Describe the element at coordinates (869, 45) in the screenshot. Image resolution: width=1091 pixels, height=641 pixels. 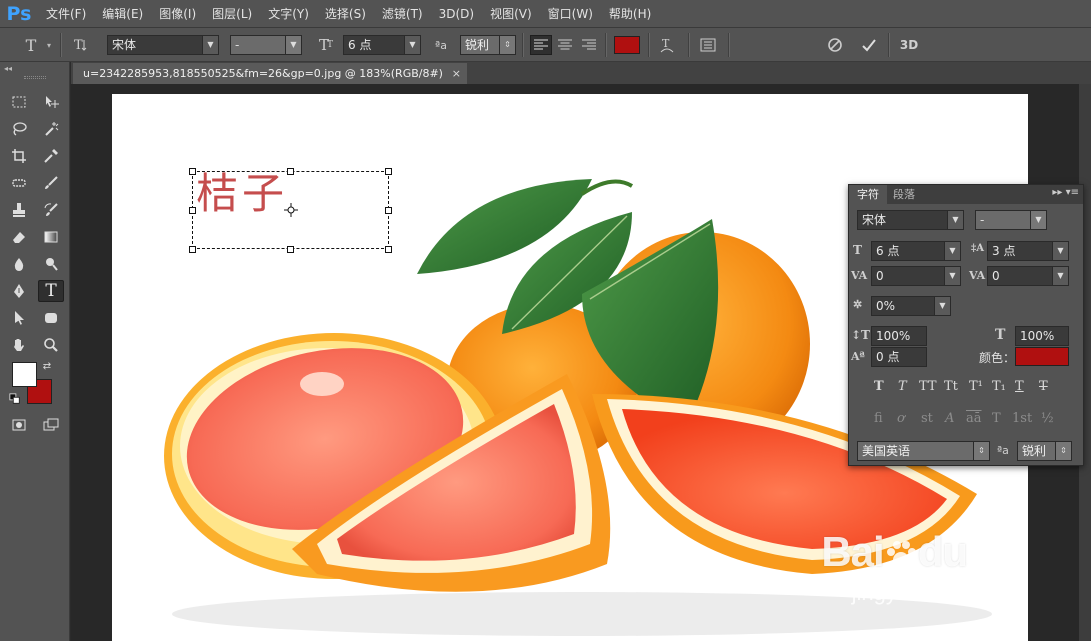
I see `commit-check-icon` at that location.